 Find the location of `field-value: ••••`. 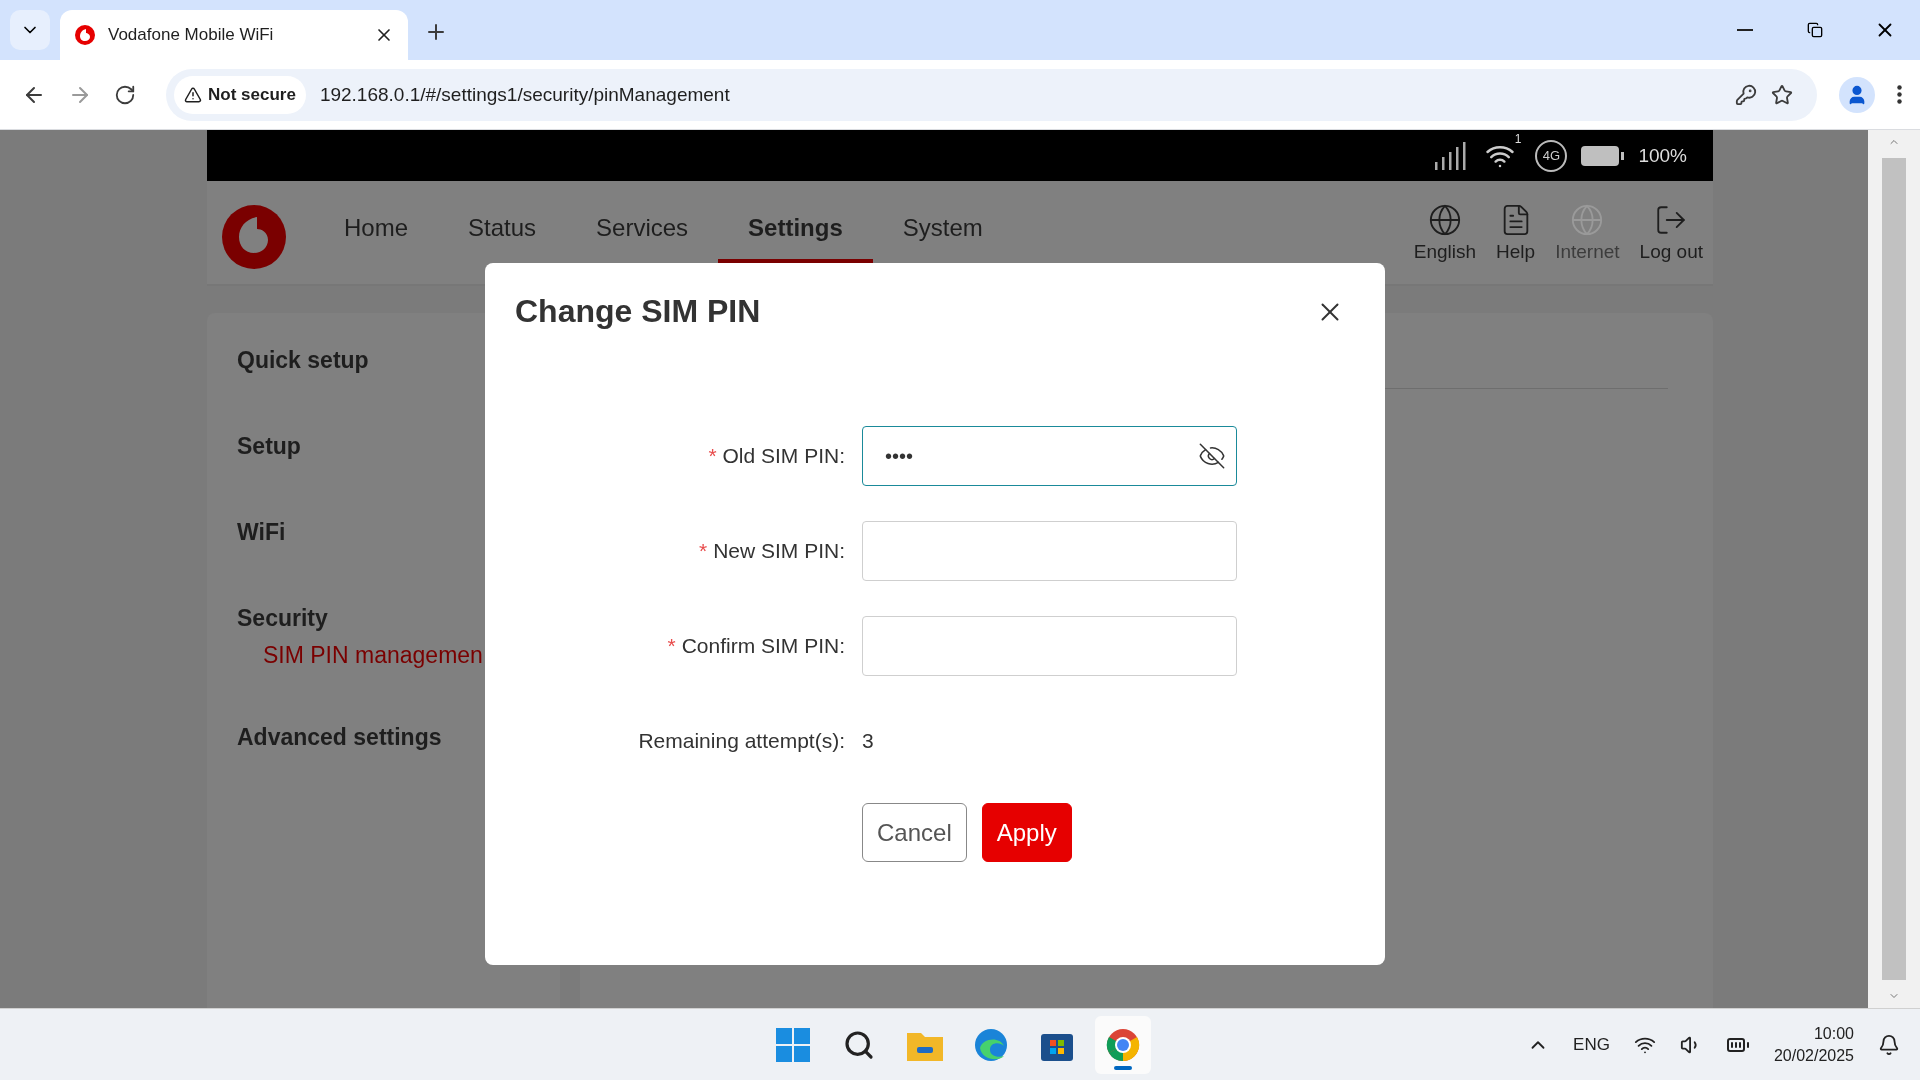

field-value: •••• is located at coordinates (899, 456).